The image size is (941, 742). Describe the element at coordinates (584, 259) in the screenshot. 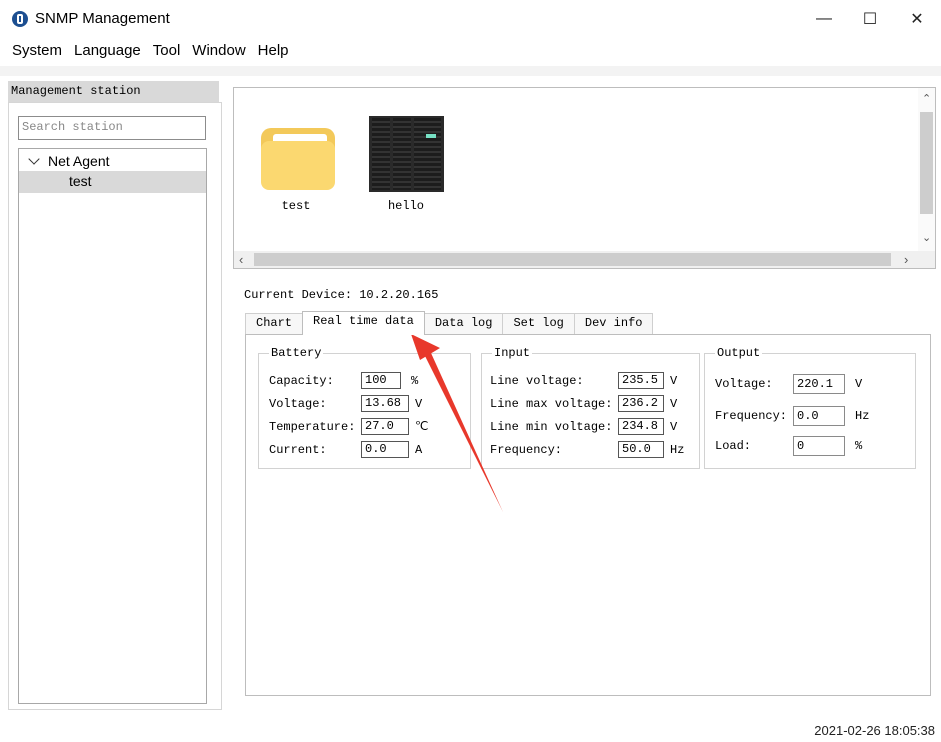

I see `horizontal-scrollbar: ‹ ›` at that location.